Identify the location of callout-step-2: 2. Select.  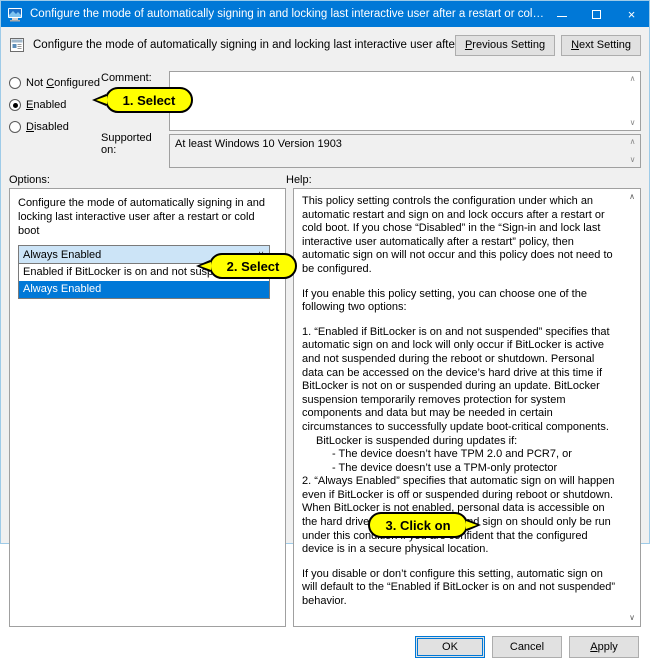
(246, 266).